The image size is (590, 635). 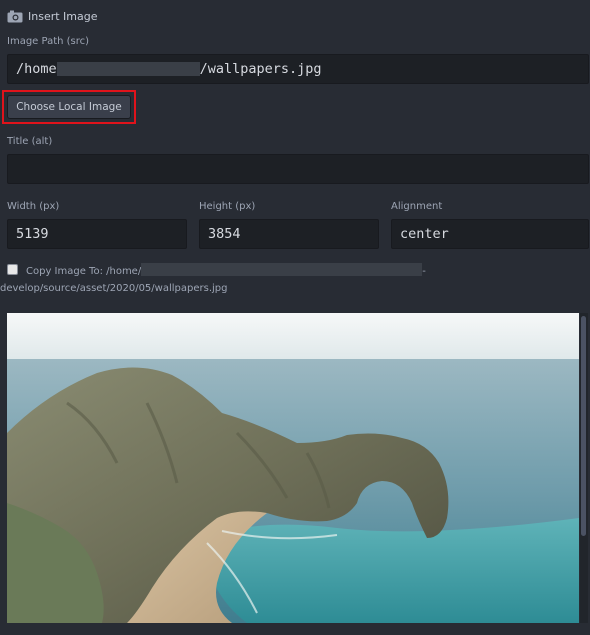 What do you see at coordinates (33, 206) in the screenshot?
I see `width-label: Width (px)` at bounding box center [33, 206].